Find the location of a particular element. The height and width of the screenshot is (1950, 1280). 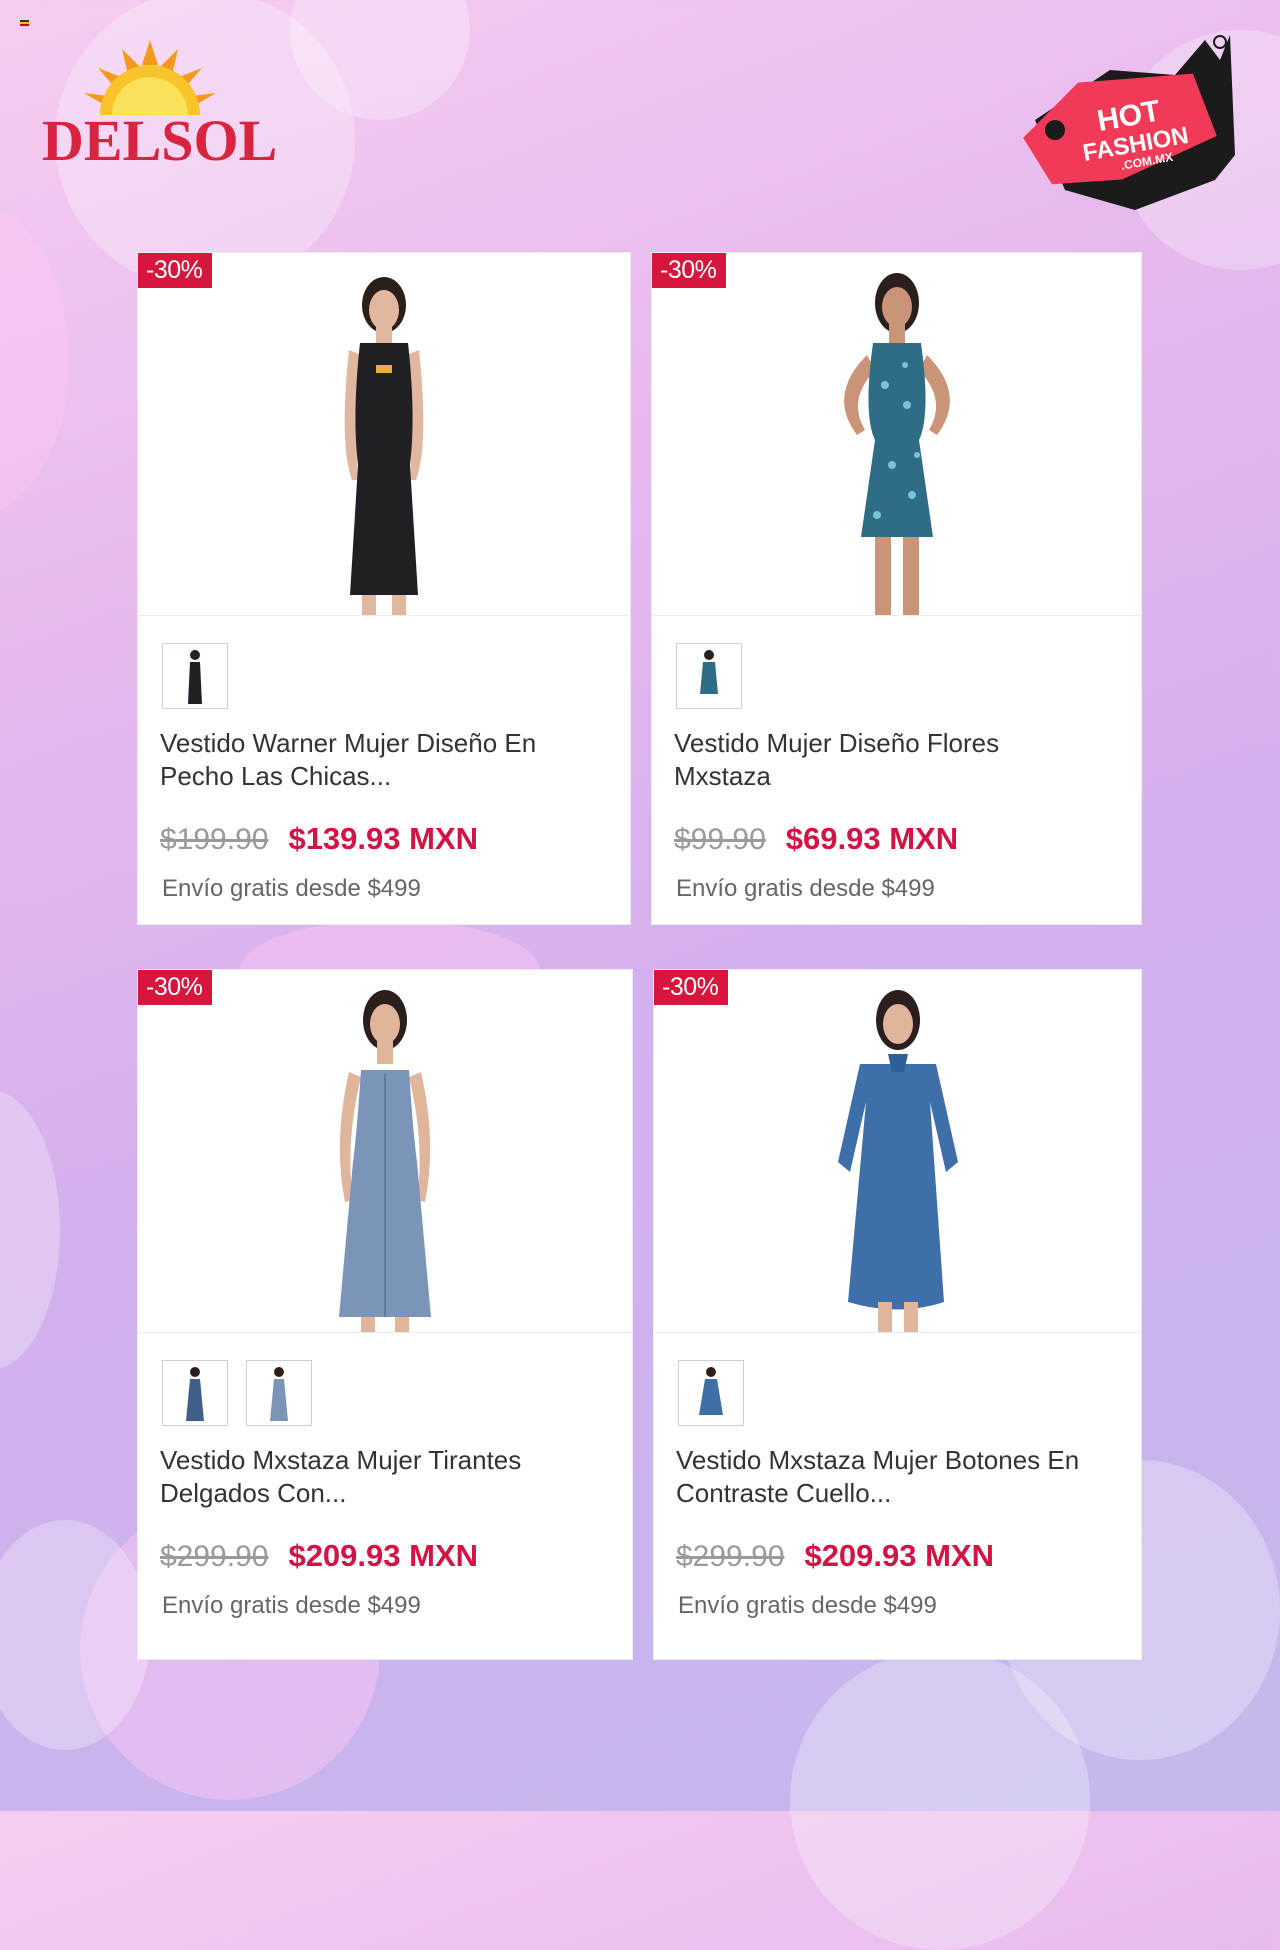

product-title: Vestido Mujer Diseño Flores Mxstaza is located at coordinates (884, 760).